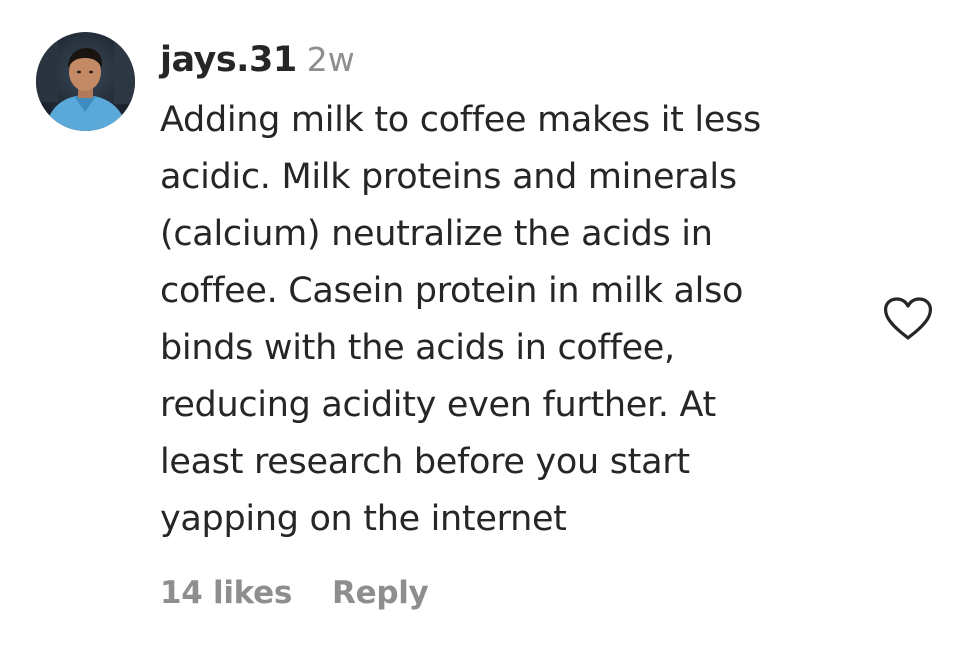  Describe the element at coordinates (363, 519) in the screenshot. I see `comment-text-line: yapping on the internet` at that location.